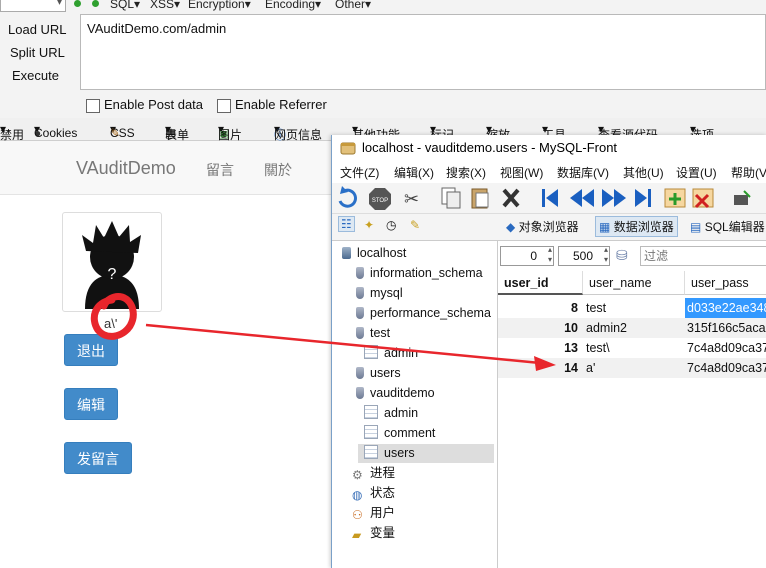 This screenshot has height=568, width=766. I want to click on tree-host-localhost: localhost, so click(374, 253).